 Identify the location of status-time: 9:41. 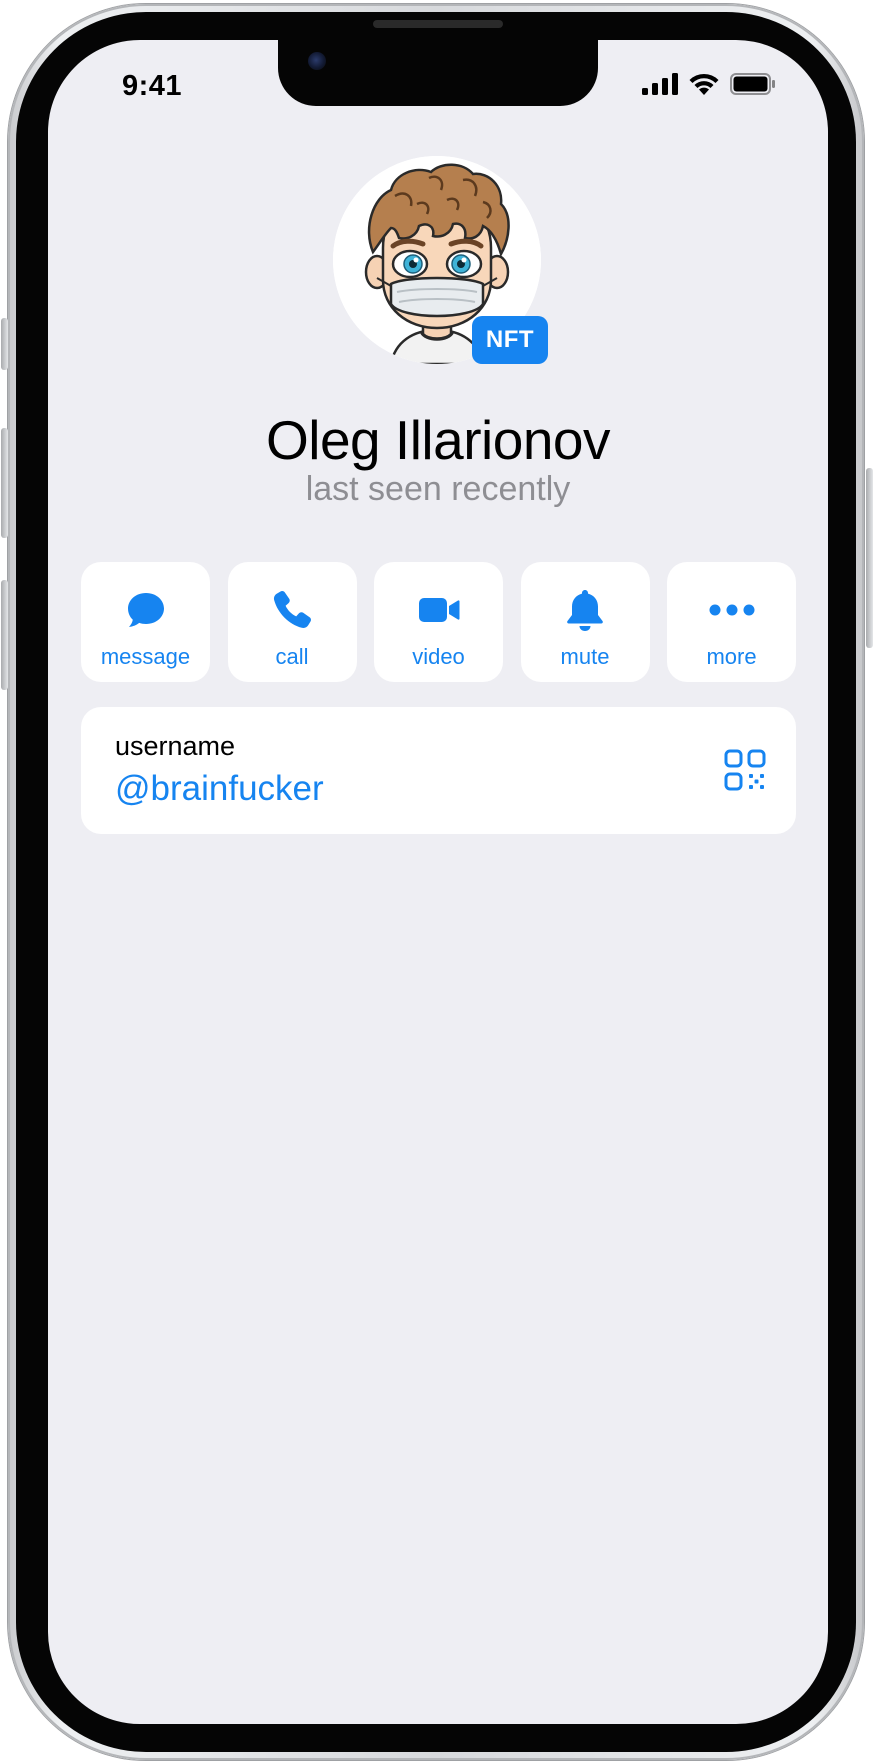
(152, 86).